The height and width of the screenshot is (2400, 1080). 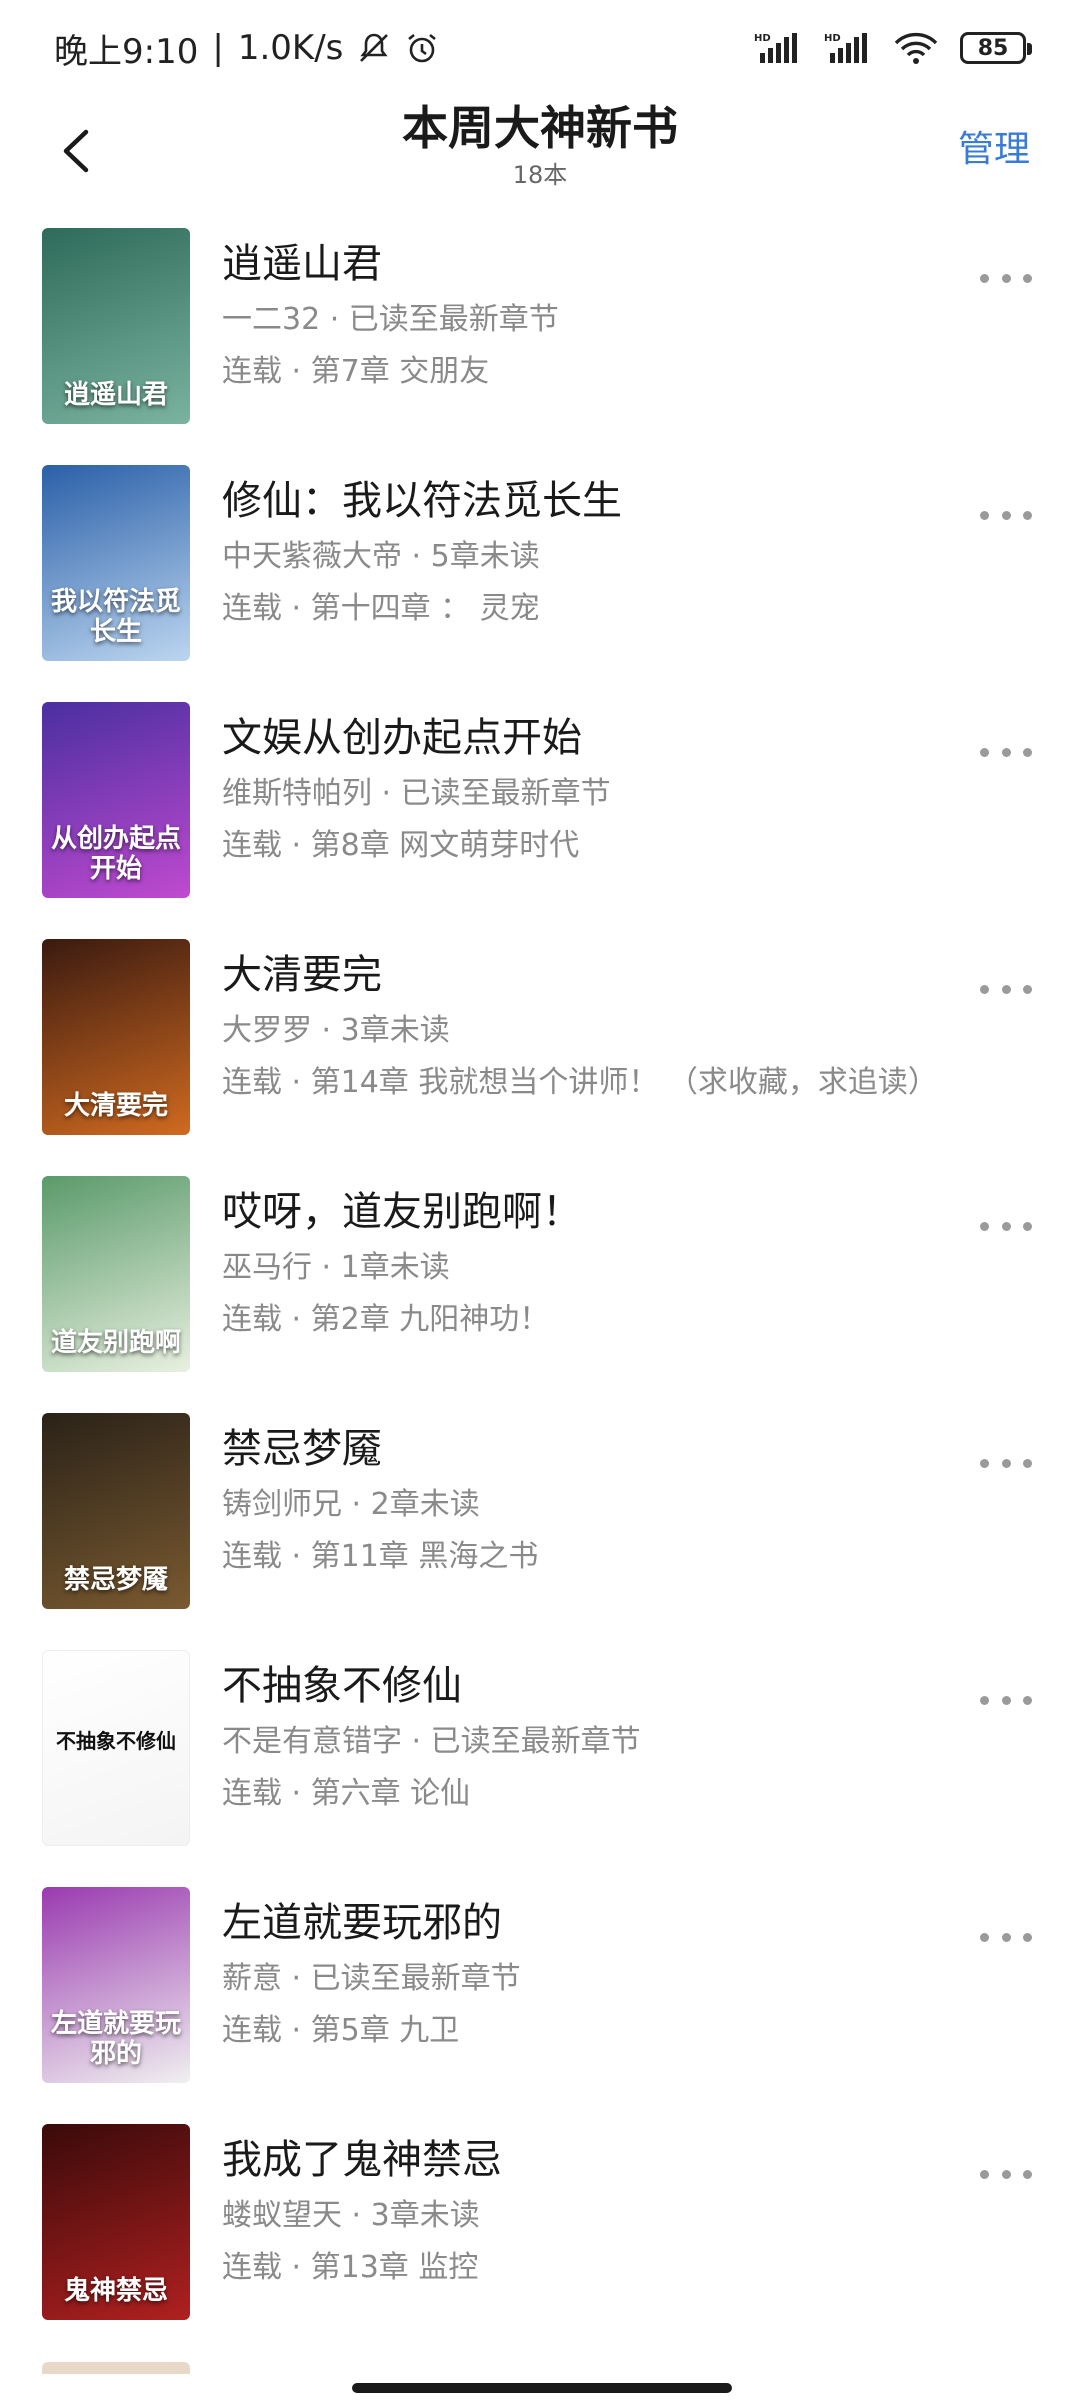 What do you see at coordinates (591, 2211) in the screenshot?
I see `book-info: 我成了鬼神禁忌 蝼蚁望天 · 3章未读 连载 · 第13章 监控` at bounding box center [591, 2211].